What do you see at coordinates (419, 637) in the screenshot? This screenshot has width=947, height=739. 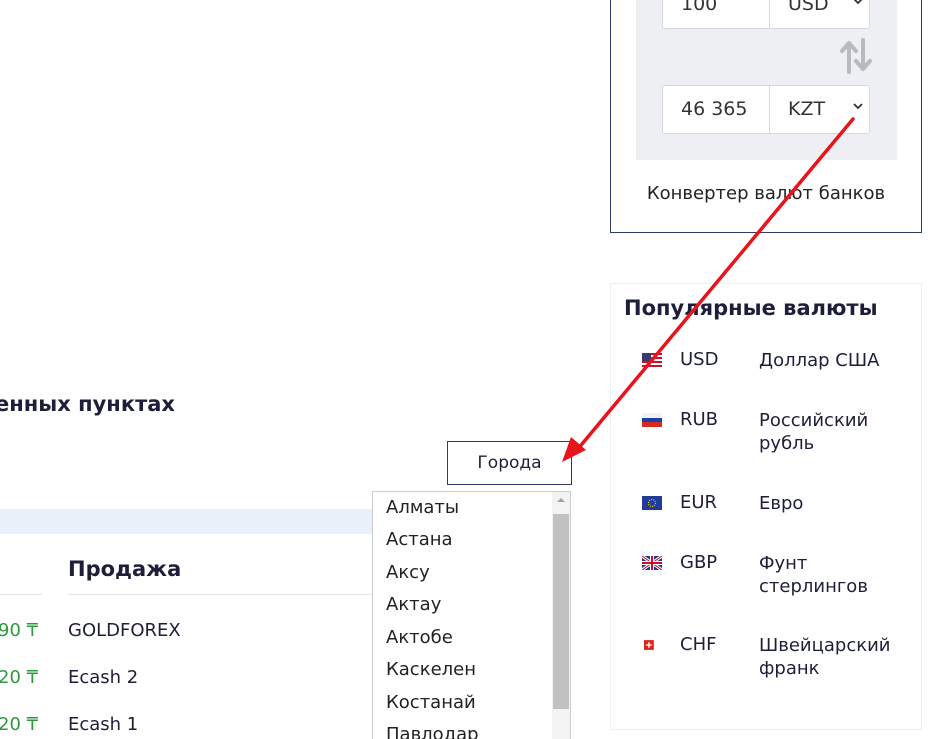 I see `city-option: Актобе` at bounding box center [419, 637].